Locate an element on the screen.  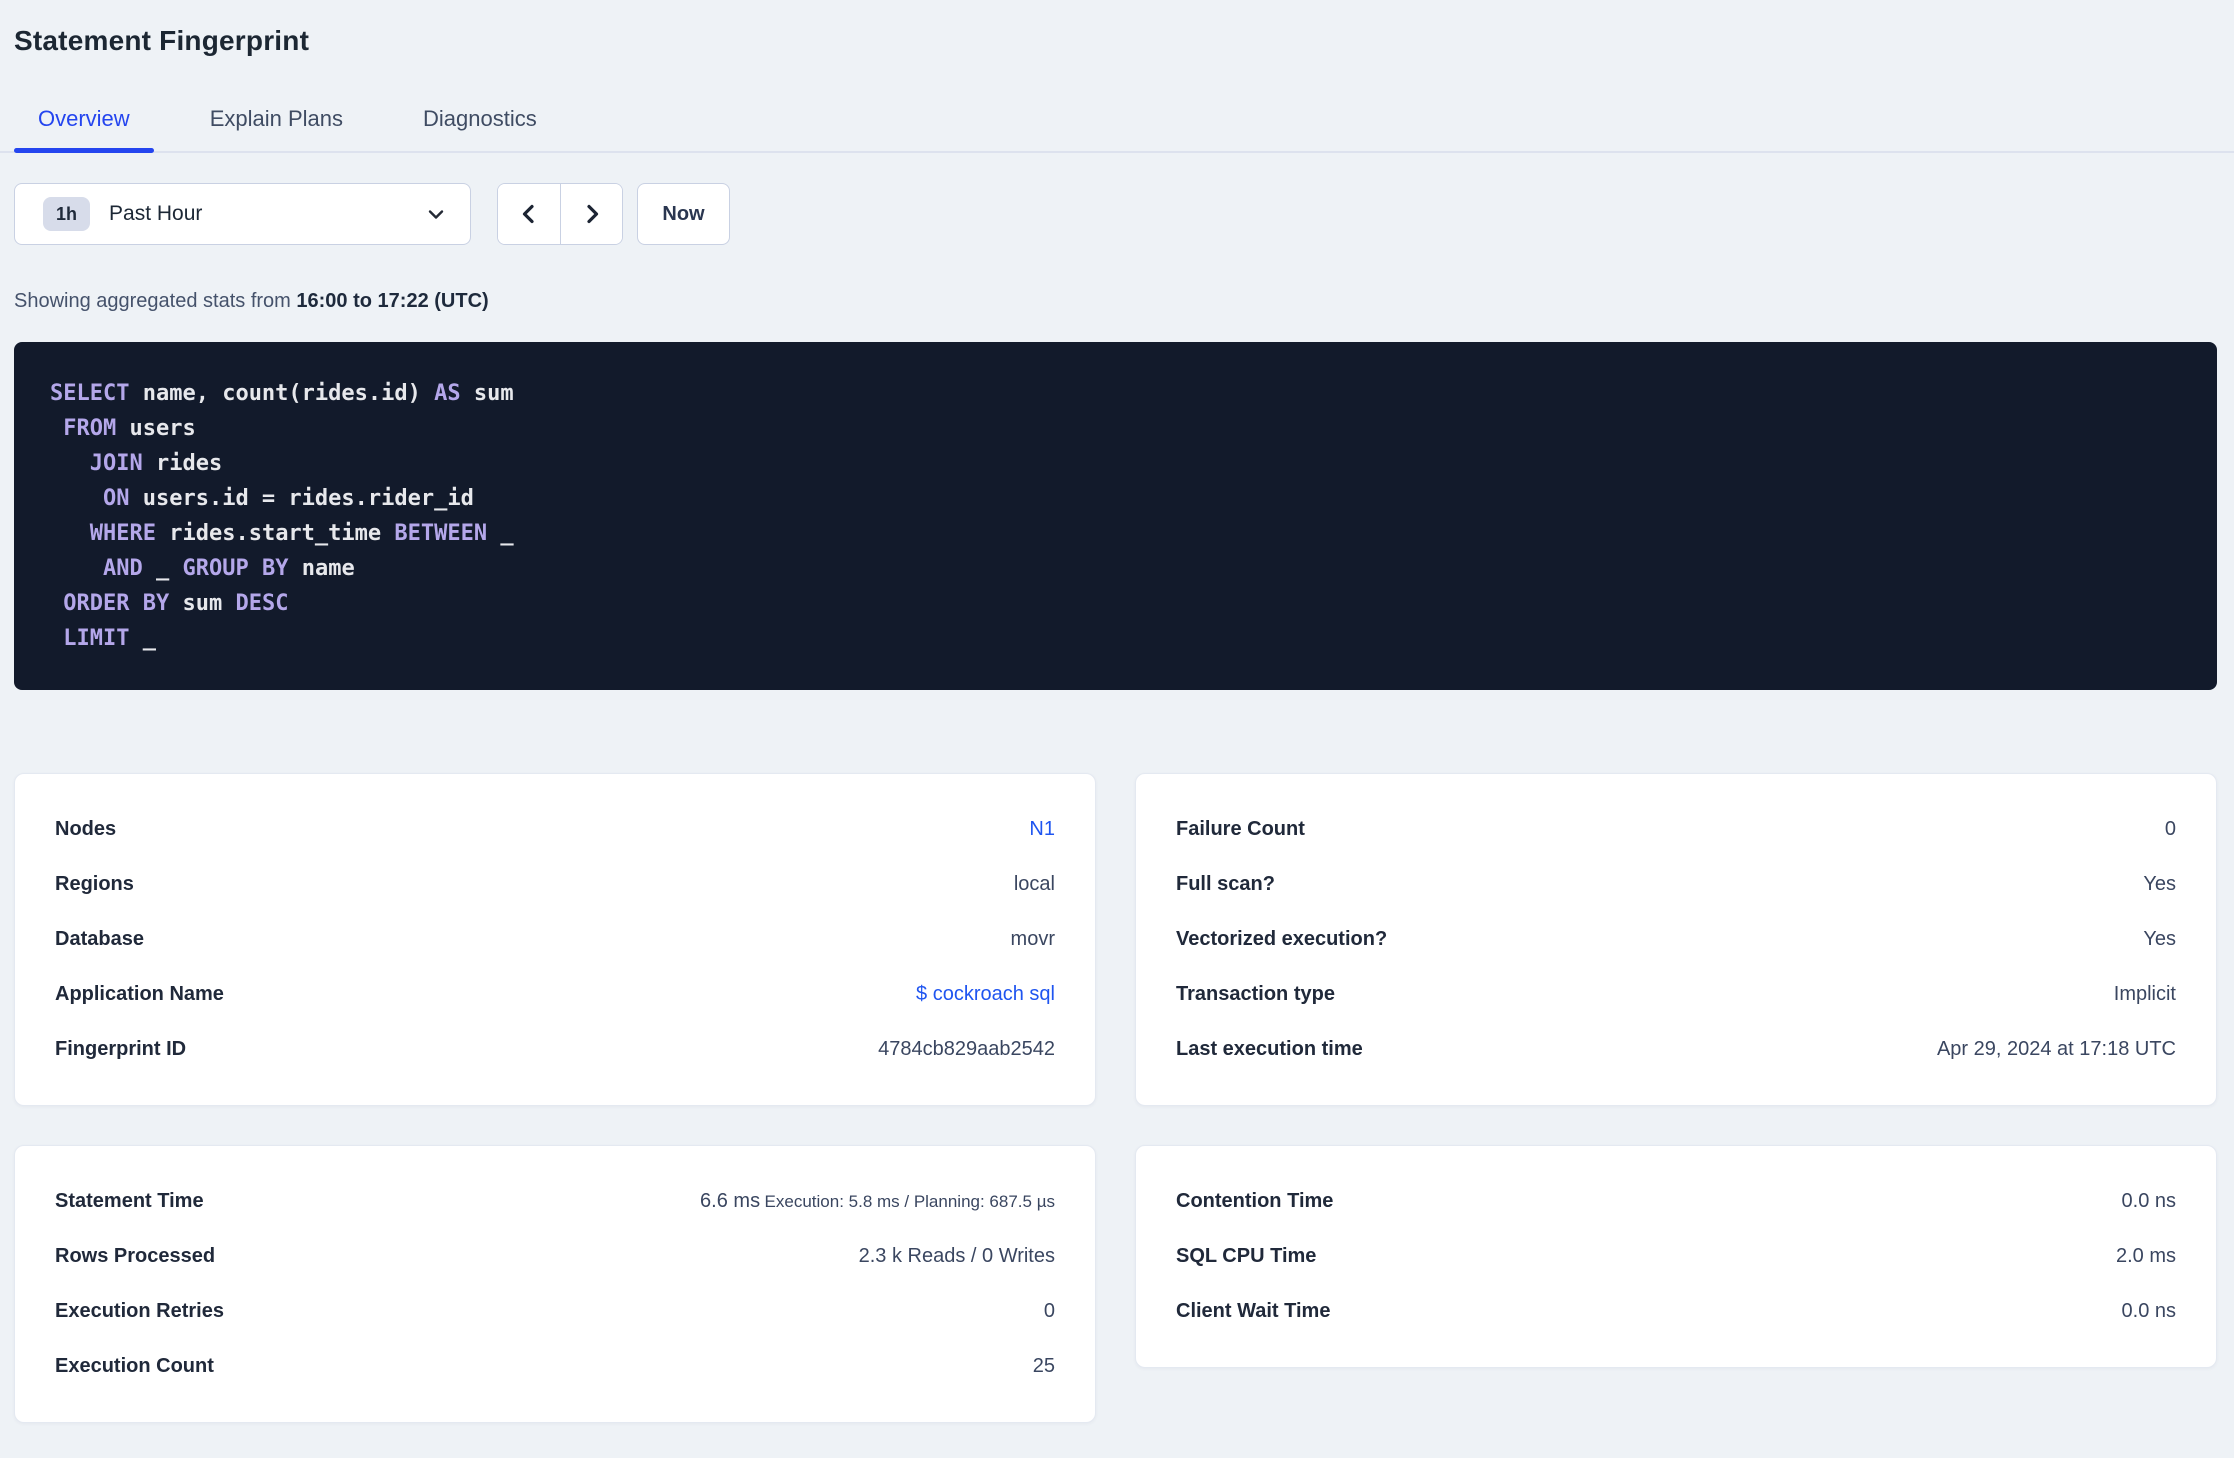
row-value: 25 is located at coordinates (1043, 1366).